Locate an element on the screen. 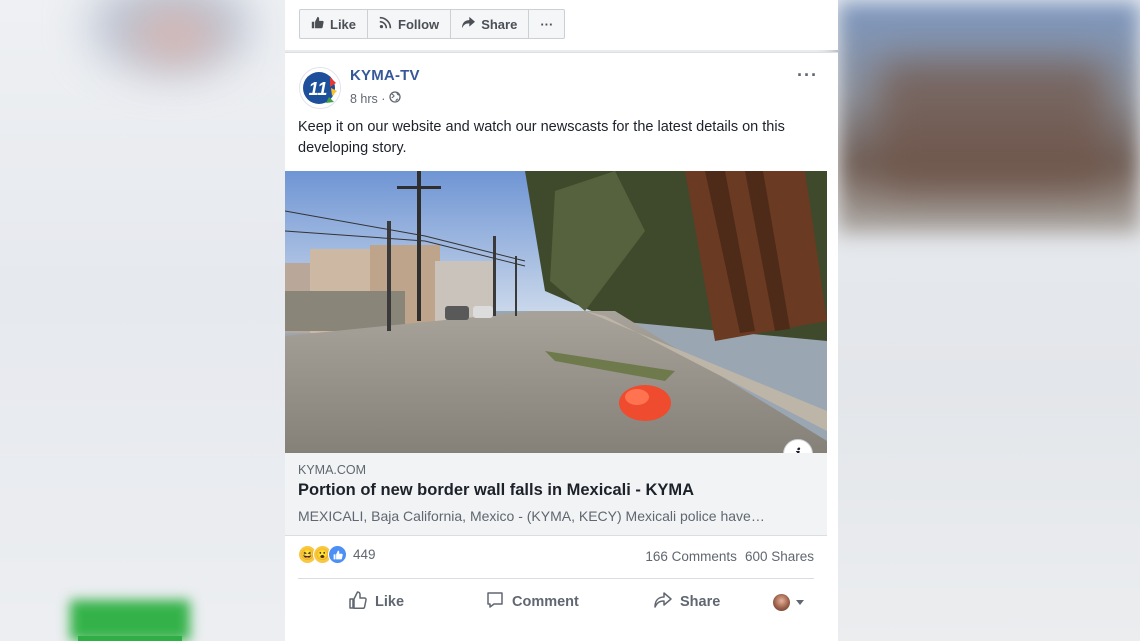 This screenshot has height=641, width=1140. reaction-count: 449 is located at coordinates (364, 554).